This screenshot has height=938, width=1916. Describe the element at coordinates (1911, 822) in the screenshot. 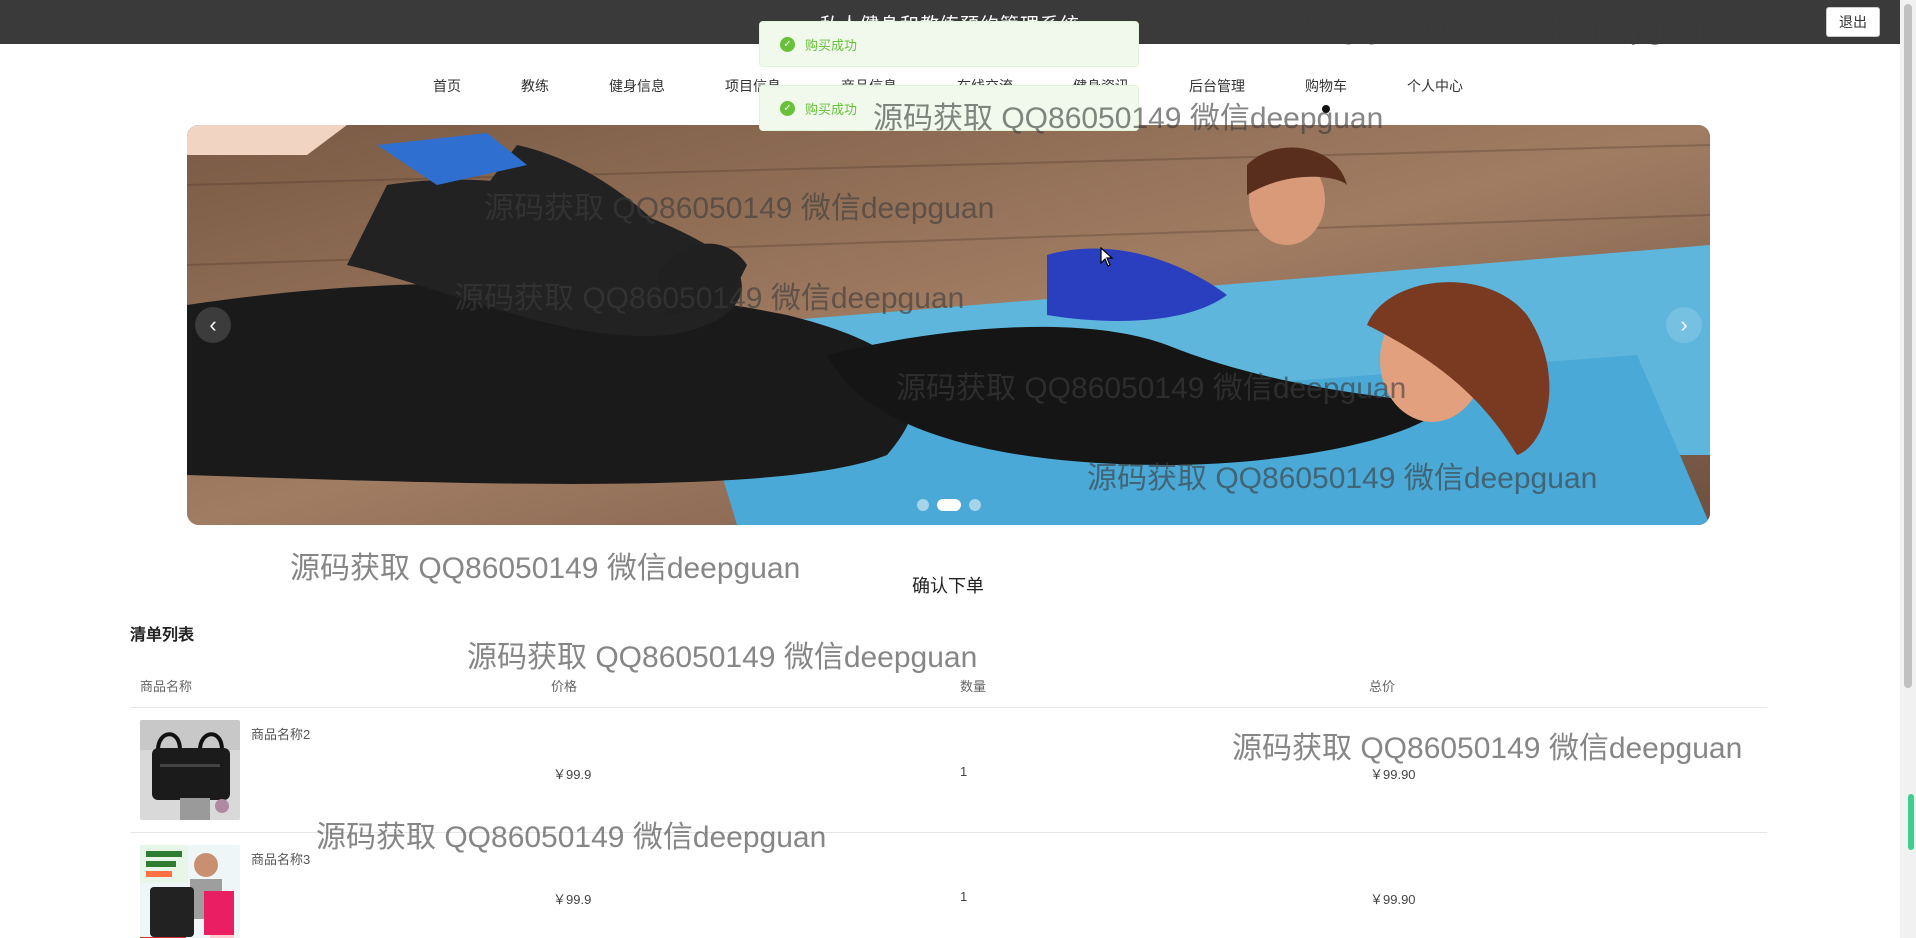

I see `scroll-indicator` at that location.